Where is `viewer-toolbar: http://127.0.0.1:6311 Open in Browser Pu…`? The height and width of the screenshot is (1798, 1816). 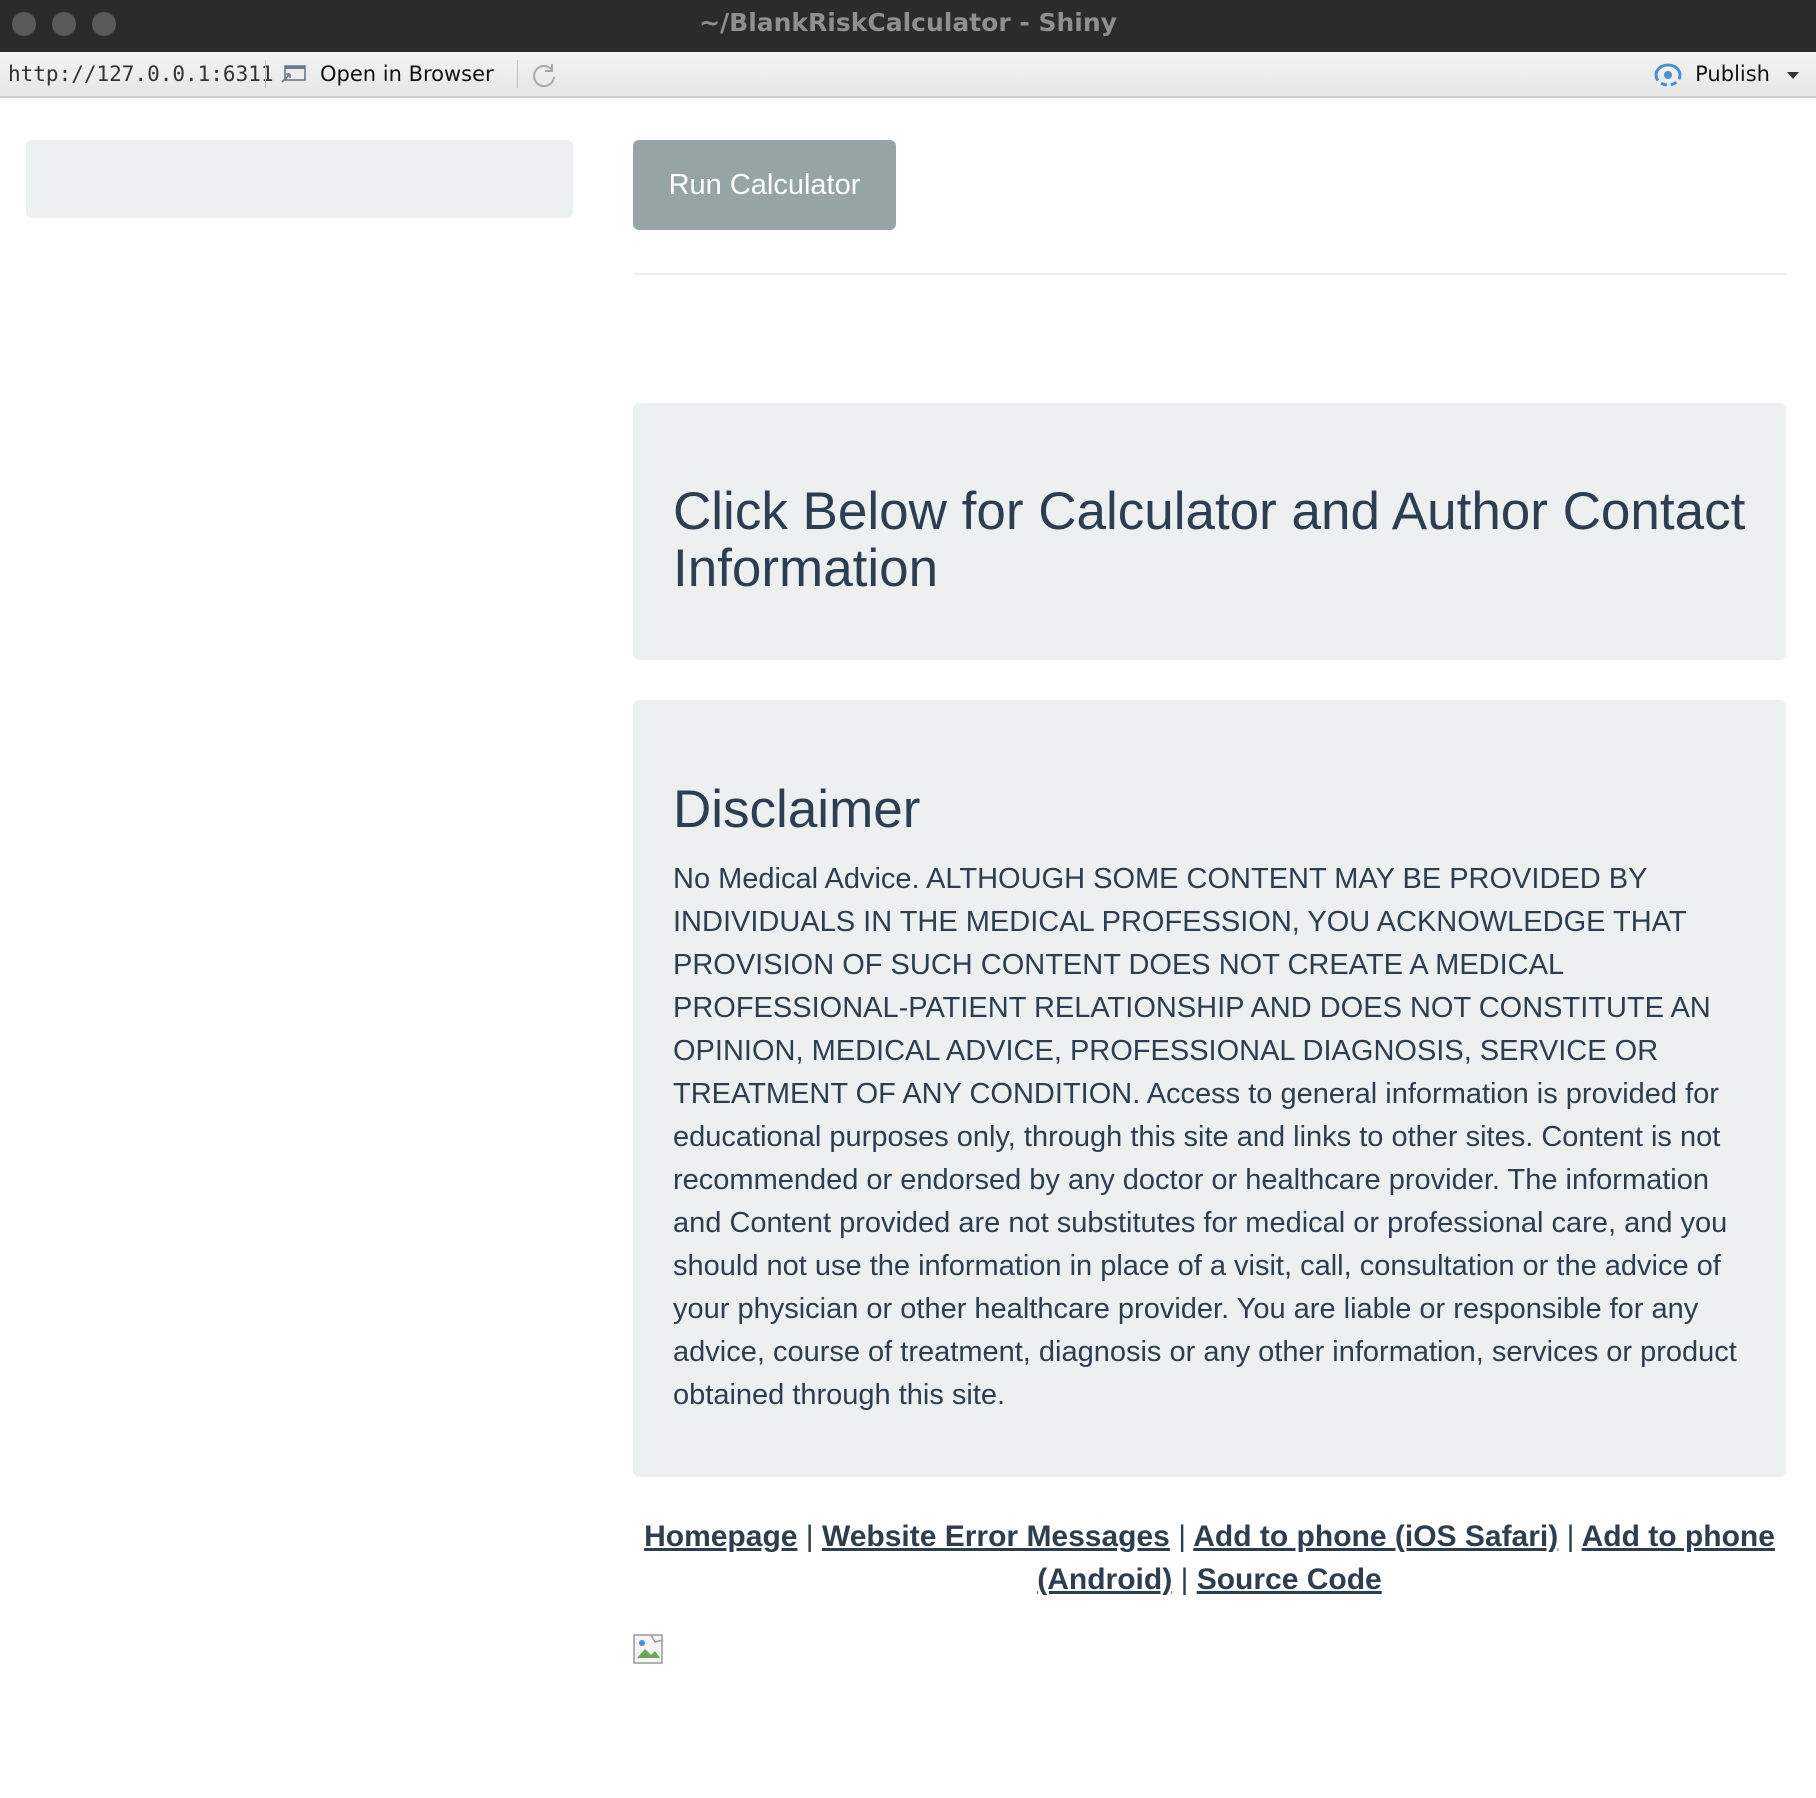
viewer-toolbar: http://127.0.0.1:6311 Open in Browser Pu… is located at coordinates (908, 75).